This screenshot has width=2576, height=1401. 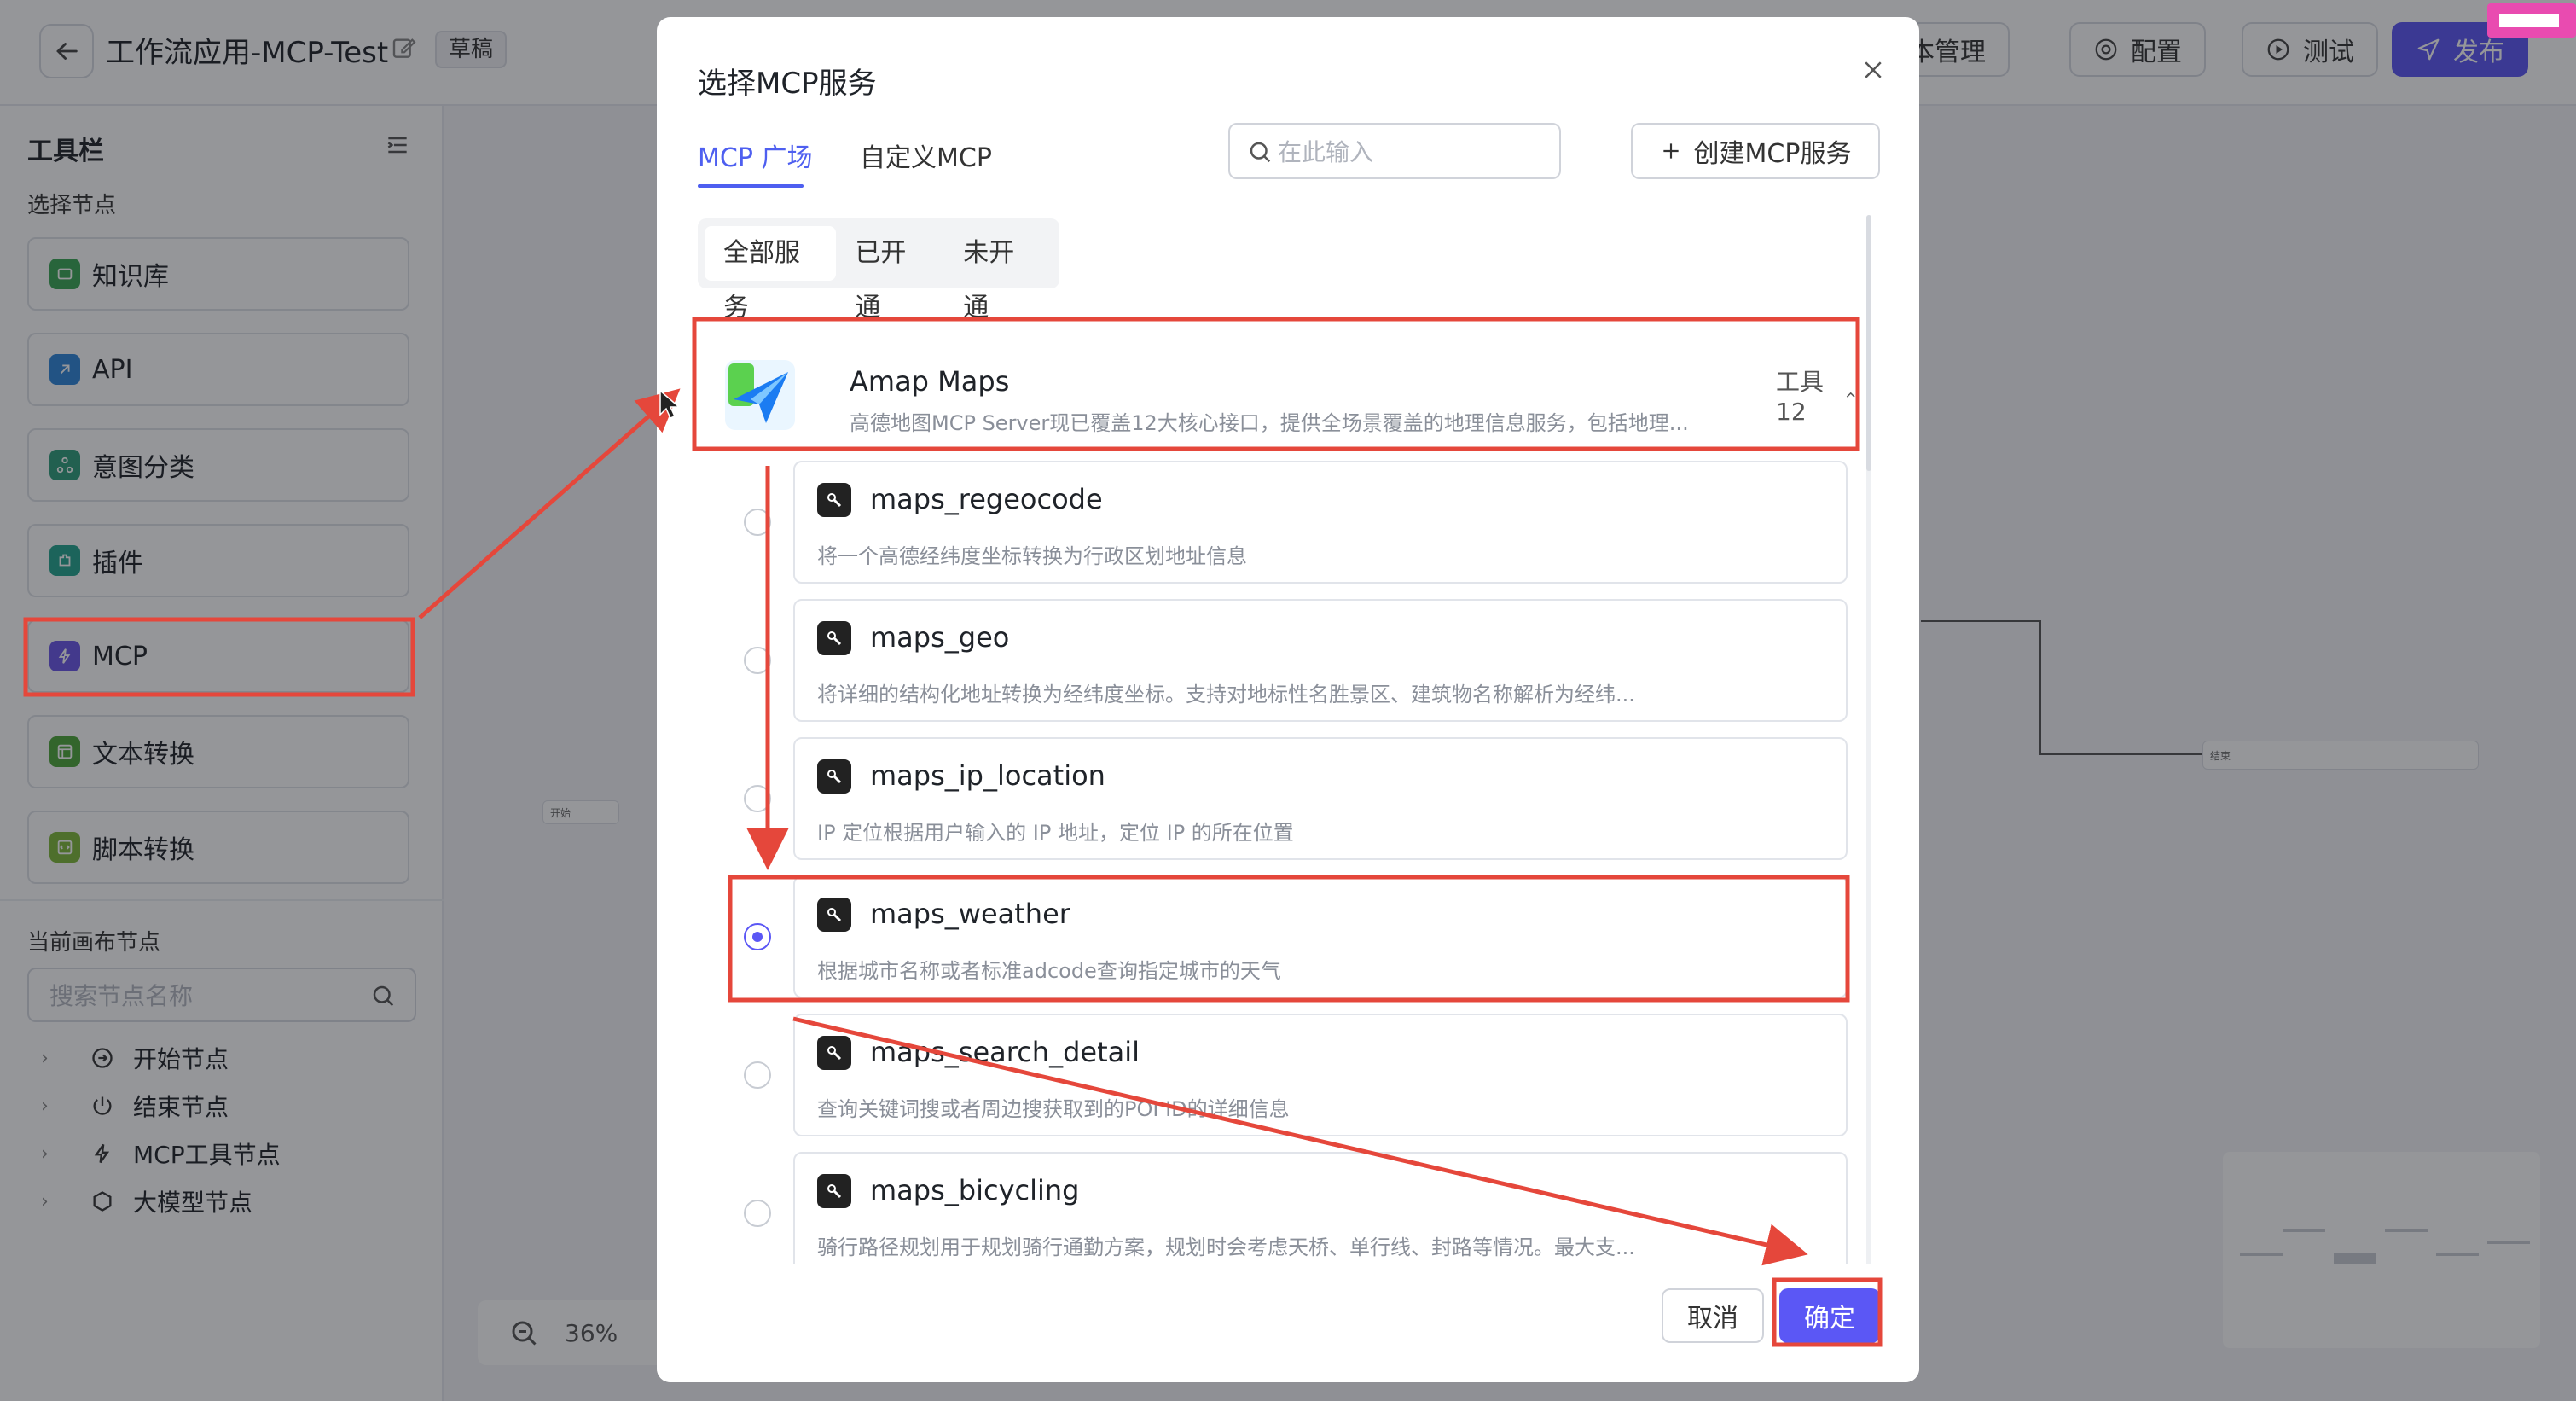 What do you see at coordinates (1868, 343) in the screenshot?
I see `scrollbar-thumb` at bounding box center [1868, 343].